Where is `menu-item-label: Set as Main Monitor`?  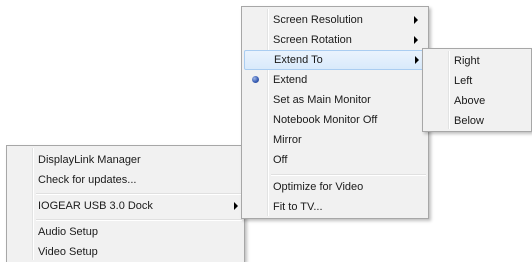
menu-item-label: Set as Main Monitor is located at coordinates (322, 100).